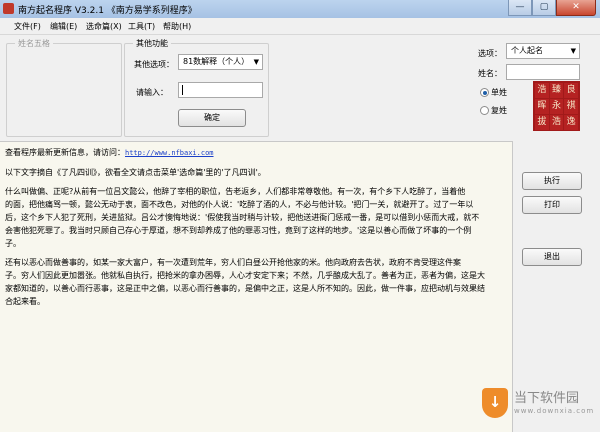  I want to click on seal-char: 臻, so click(556, 90).